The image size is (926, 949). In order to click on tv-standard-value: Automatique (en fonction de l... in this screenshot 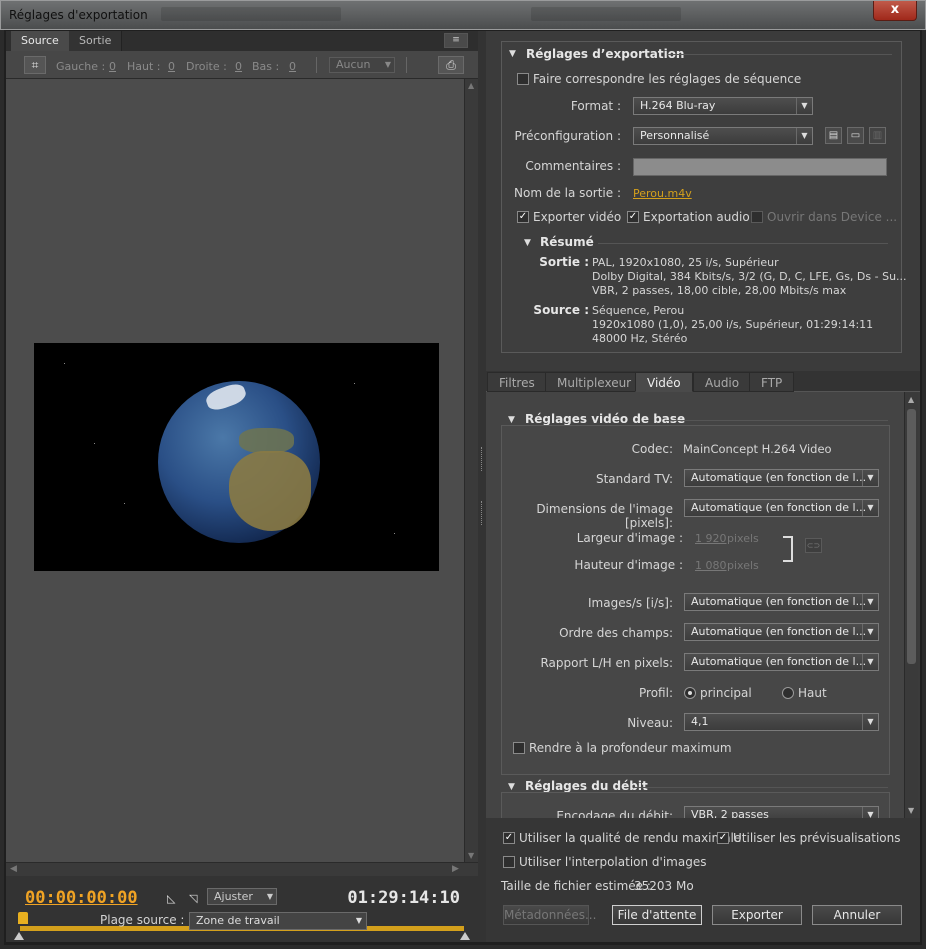, I will do `click(779, 477)`.